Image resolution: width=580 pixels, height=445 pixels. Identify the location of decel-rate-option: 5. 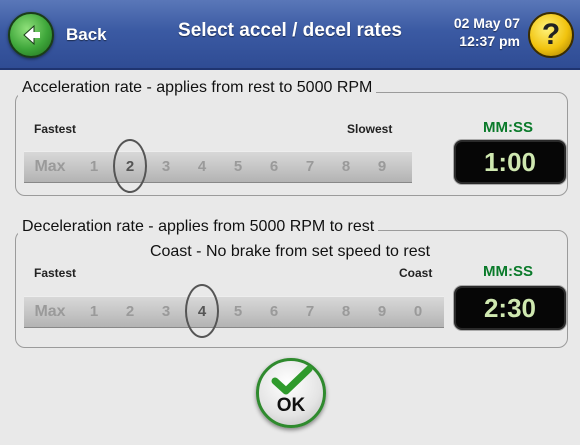
(238, 312).